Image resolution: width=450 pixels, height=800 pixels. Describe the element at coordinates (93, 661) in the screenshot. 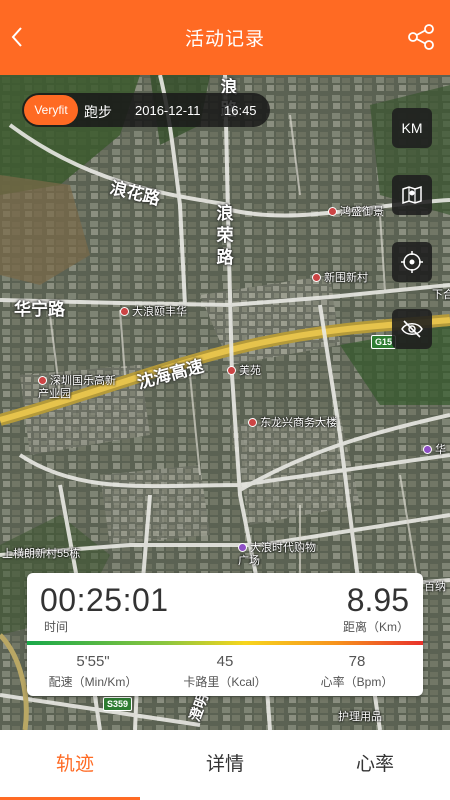

I see `pace-value: 5'55"` at that location.